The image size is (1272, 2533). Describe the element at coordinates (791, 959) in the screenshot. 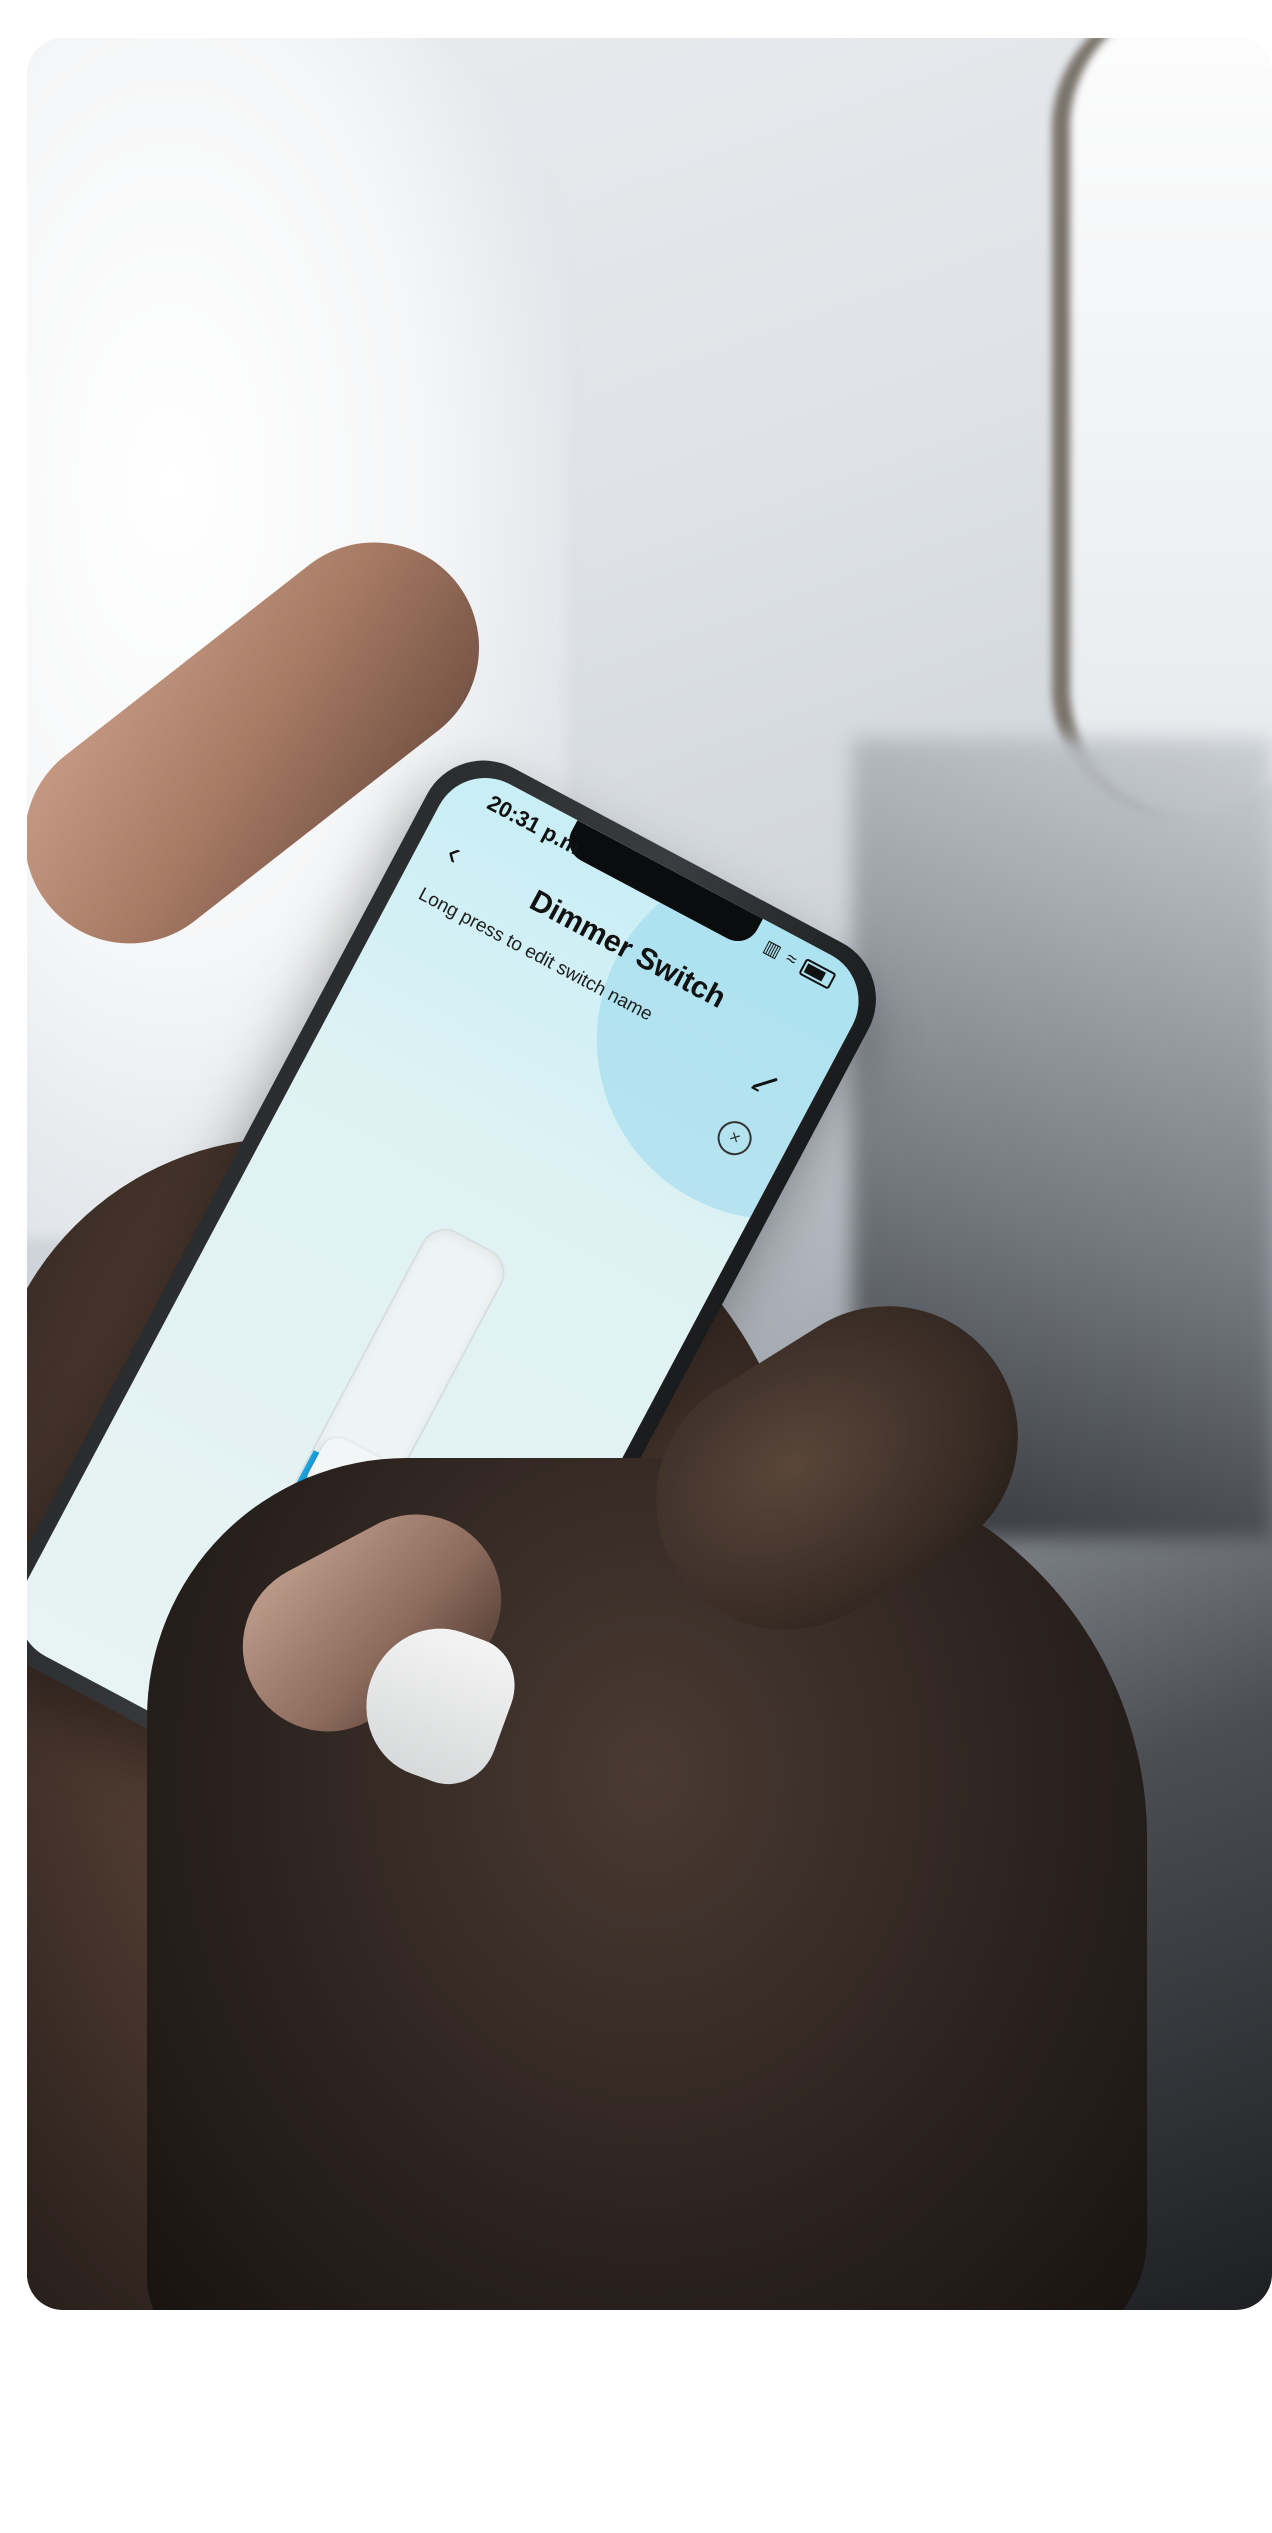

I see `wifi-icon: ≈` at that location.